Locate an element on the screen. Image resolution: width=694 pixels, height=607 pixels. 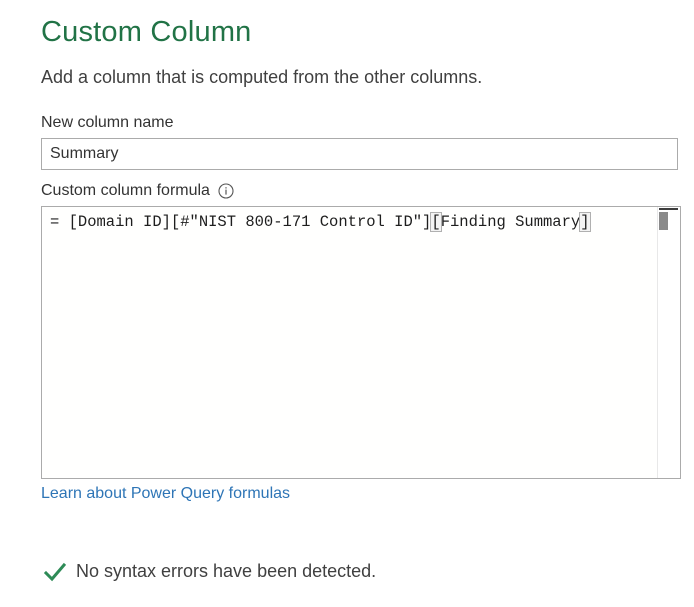
new-column-name-input is located at coordinates (359, 154).